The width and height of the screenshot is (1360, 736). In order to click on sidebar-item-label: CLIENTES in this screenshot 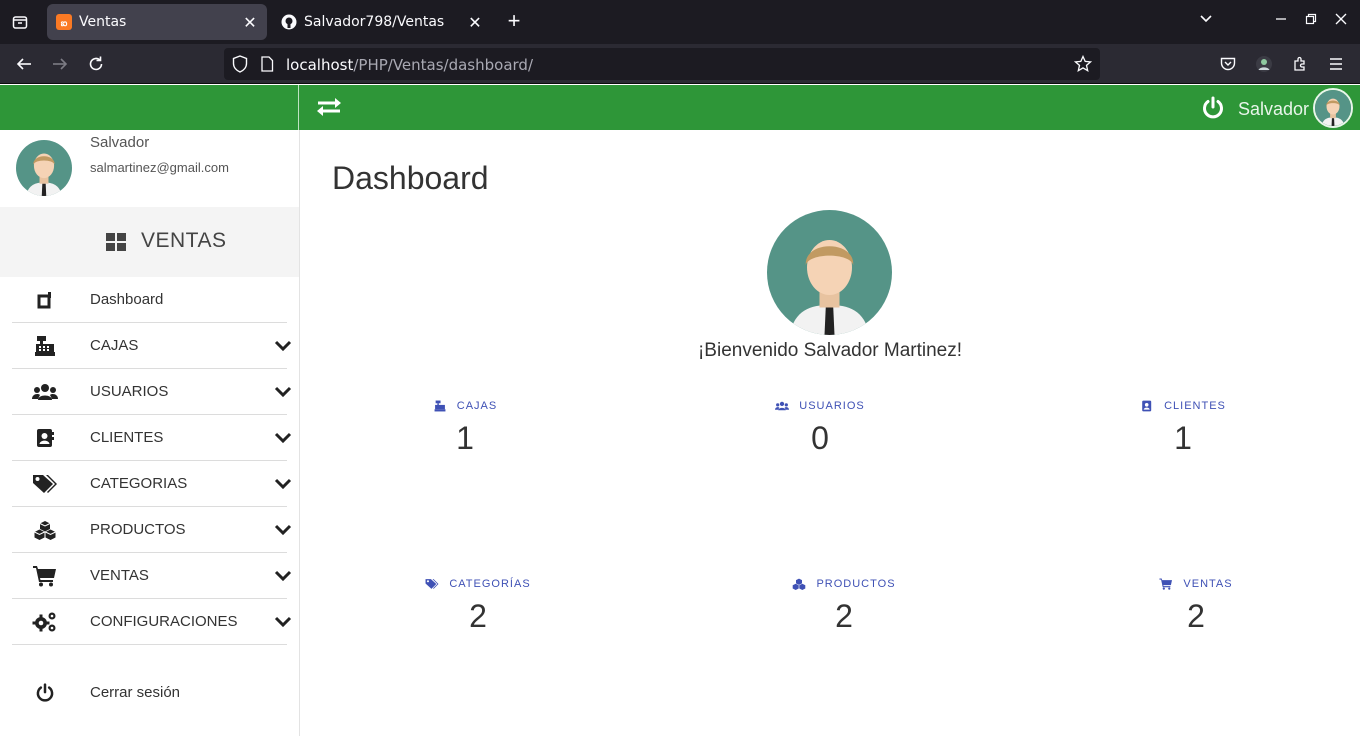, I will do `click(127, 437)`.